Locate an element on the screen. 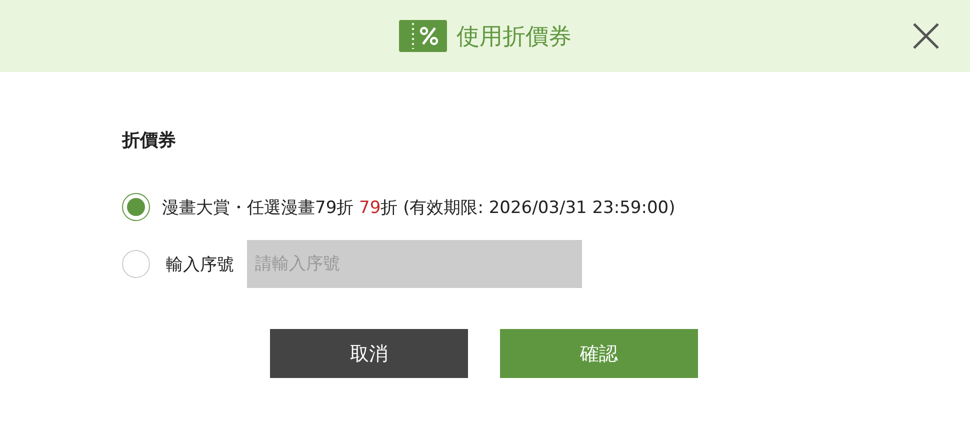 The height and width of the screenshot is (427, 970). cancel-button: 取消 is located at coordinates (369, 353).